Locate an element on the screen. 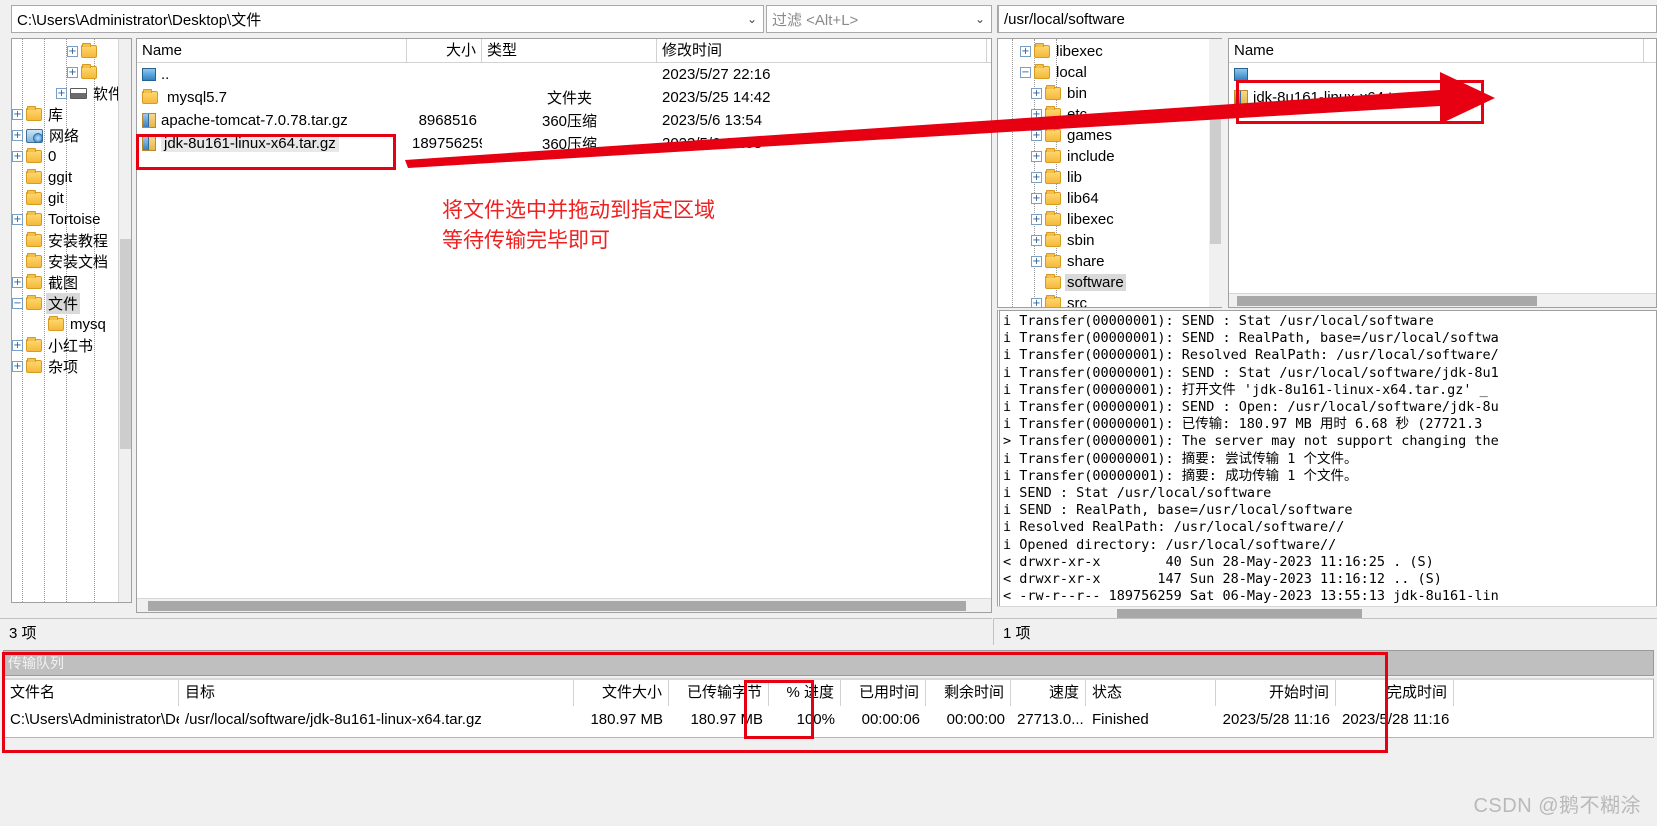  queue-column-header-速度: 速度 is located at coordinates (1048, 693).